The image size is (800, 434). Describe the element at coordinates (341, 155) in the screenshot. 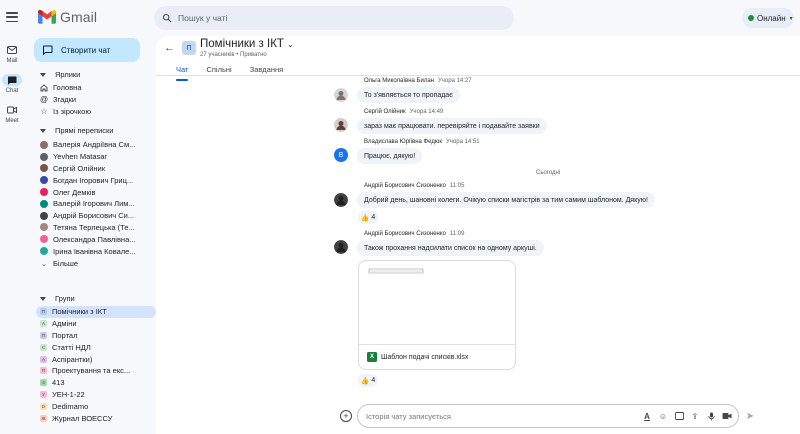

I see `avatar: В` at that location.